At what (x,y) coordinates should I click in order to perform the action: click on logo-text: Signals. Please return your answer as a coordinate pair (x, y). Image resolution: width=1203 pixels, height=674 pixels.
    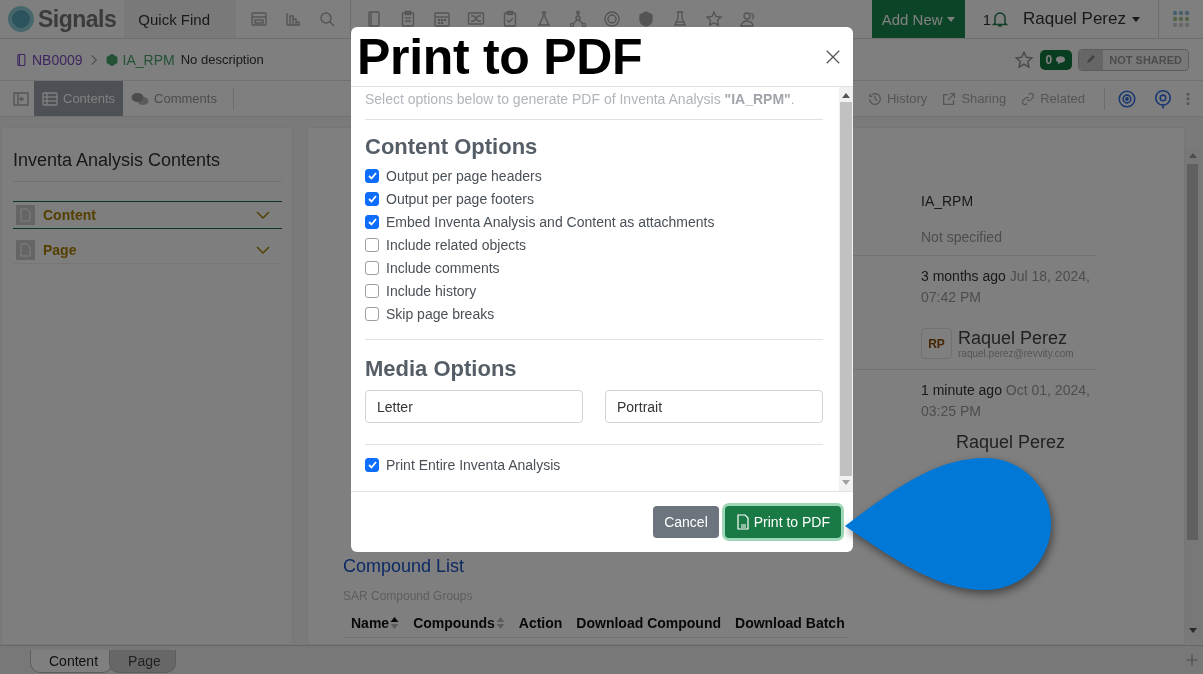
    Looking at the image, I should click on (77, 19).